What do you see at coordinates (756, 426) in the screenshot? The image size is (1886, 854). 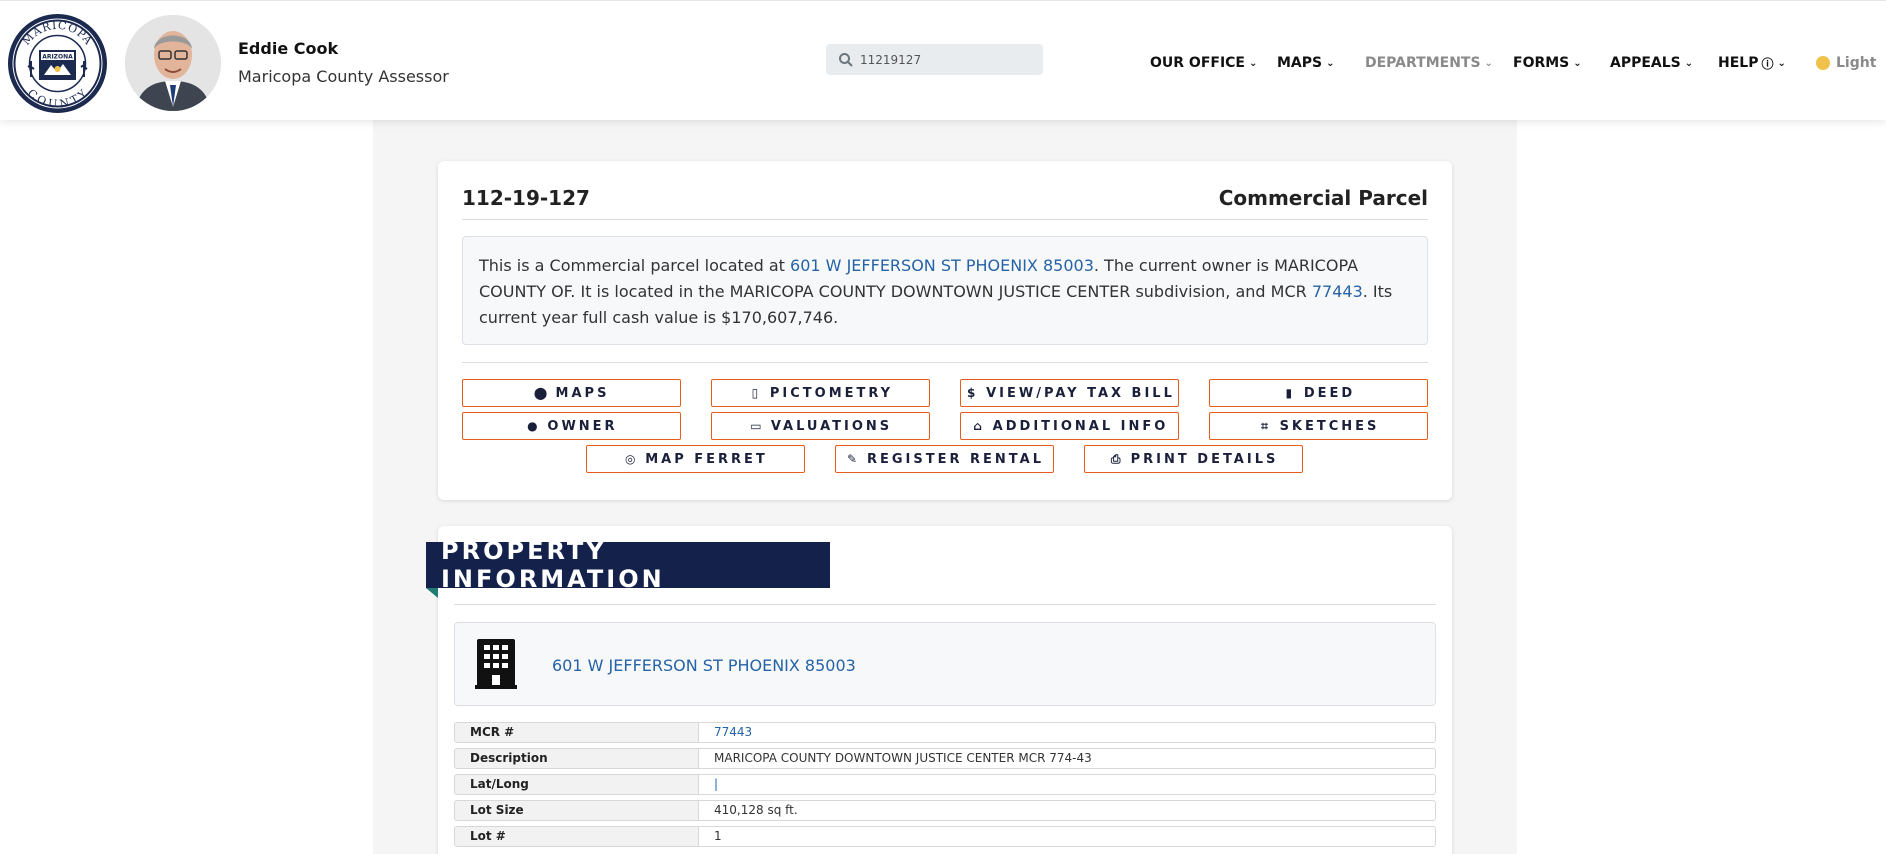 I see `money-bill-icon: ▭` at bounding box center [756, 426].